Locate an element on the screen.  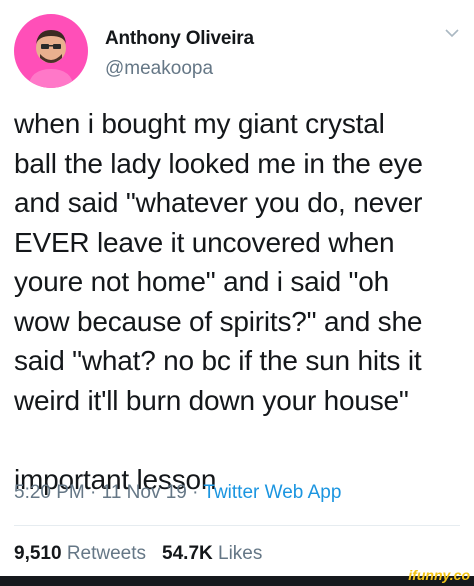
tweet-stats: 9,510 Retweets 54.7K Likes is located at coordinates (138, 554).